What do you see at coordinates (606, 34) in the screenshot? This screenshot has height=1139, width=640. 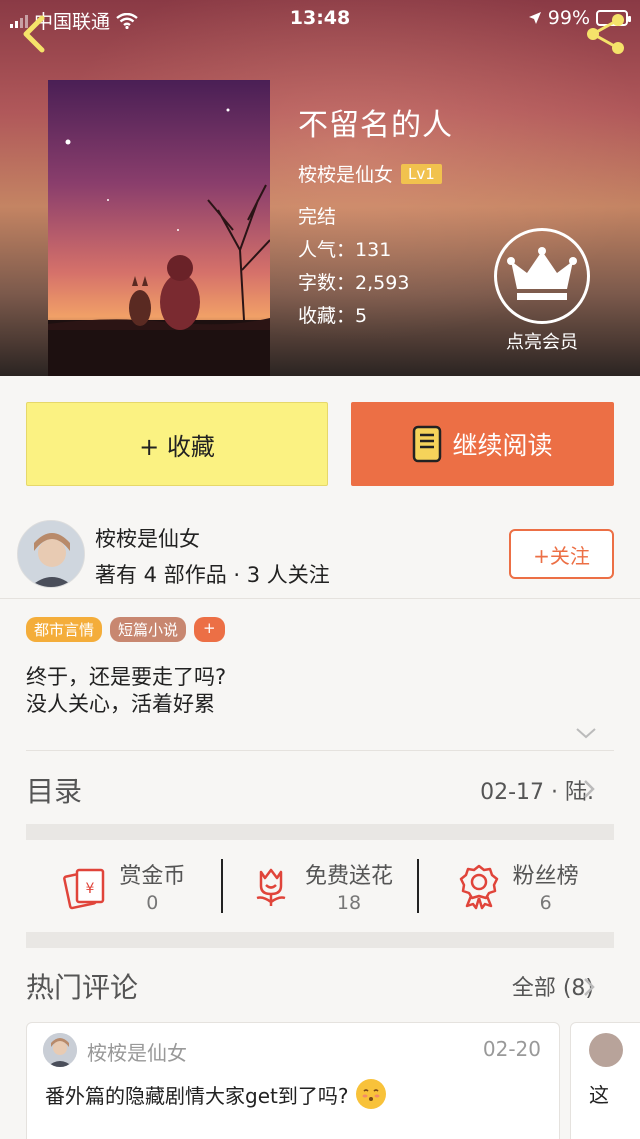 I see `share-icon` at bounding box center [606, 34].